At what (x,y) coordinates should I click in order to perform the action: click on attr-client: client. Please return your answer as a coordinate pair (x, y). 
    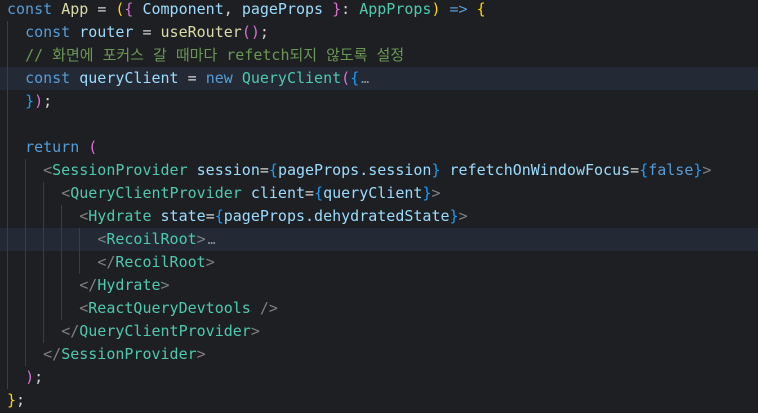
    Looking at the image, I should click on (278, 193).